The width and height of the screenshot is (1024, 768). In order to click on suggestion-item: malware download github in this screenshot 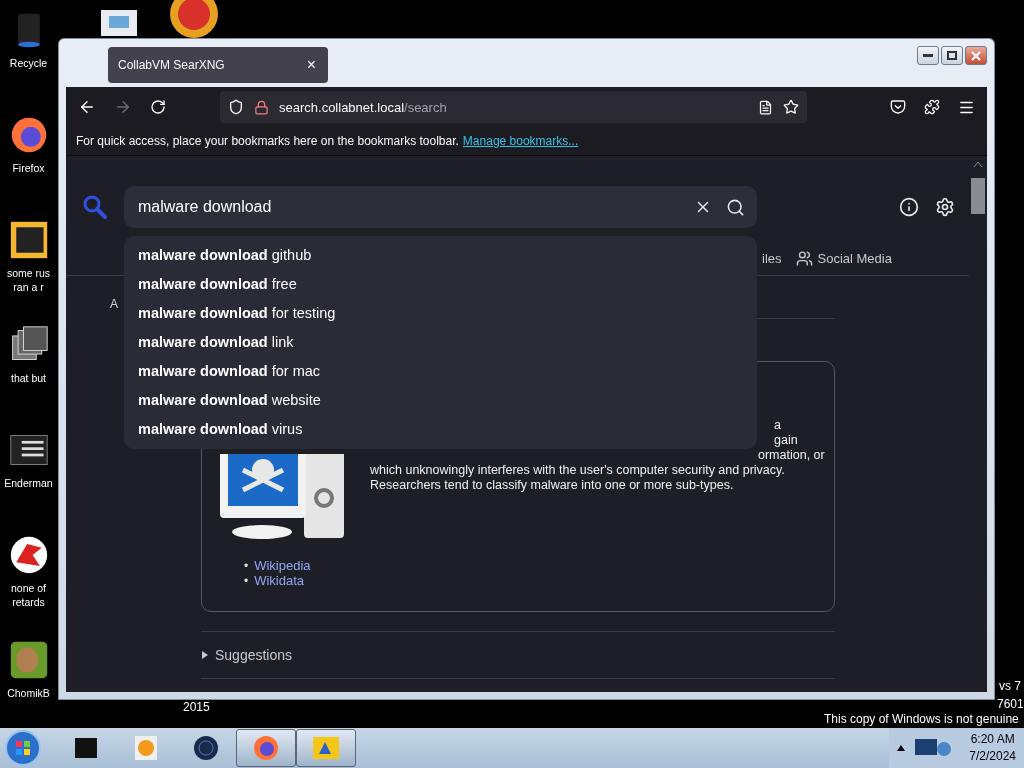, I will do `click(440, 254)`.